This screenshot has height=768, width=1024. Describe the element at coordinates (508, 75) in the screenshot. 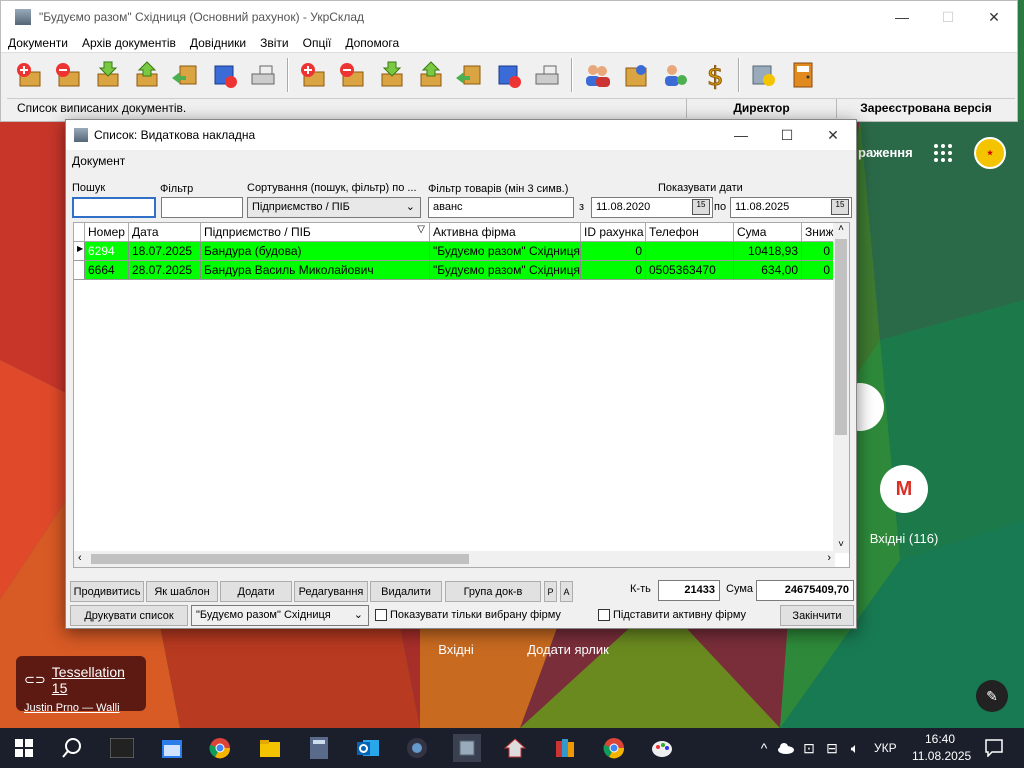

I see `return-archive-icon` at that location.